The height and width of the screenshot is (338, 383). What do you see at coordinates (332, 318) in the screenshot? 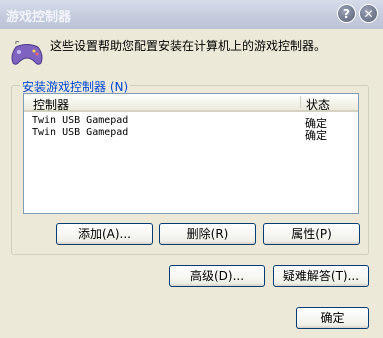
I see `ok-button: 确定` at bounding box center [332, 318].